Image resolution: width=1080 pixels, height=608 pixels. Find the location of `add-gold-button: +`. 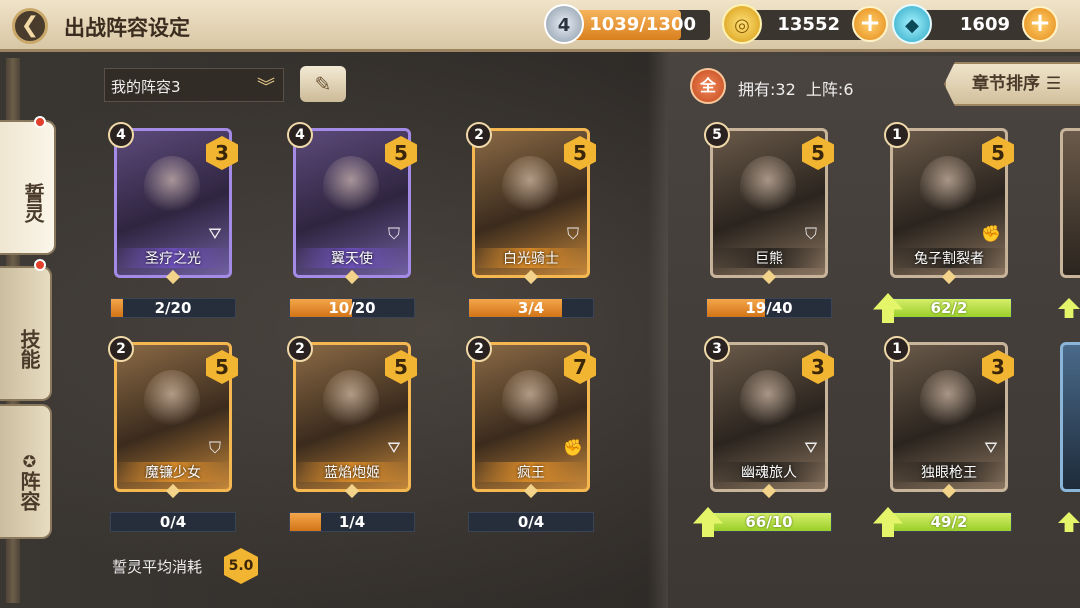

add-gold-button: + is located at coordinates (870, 24).